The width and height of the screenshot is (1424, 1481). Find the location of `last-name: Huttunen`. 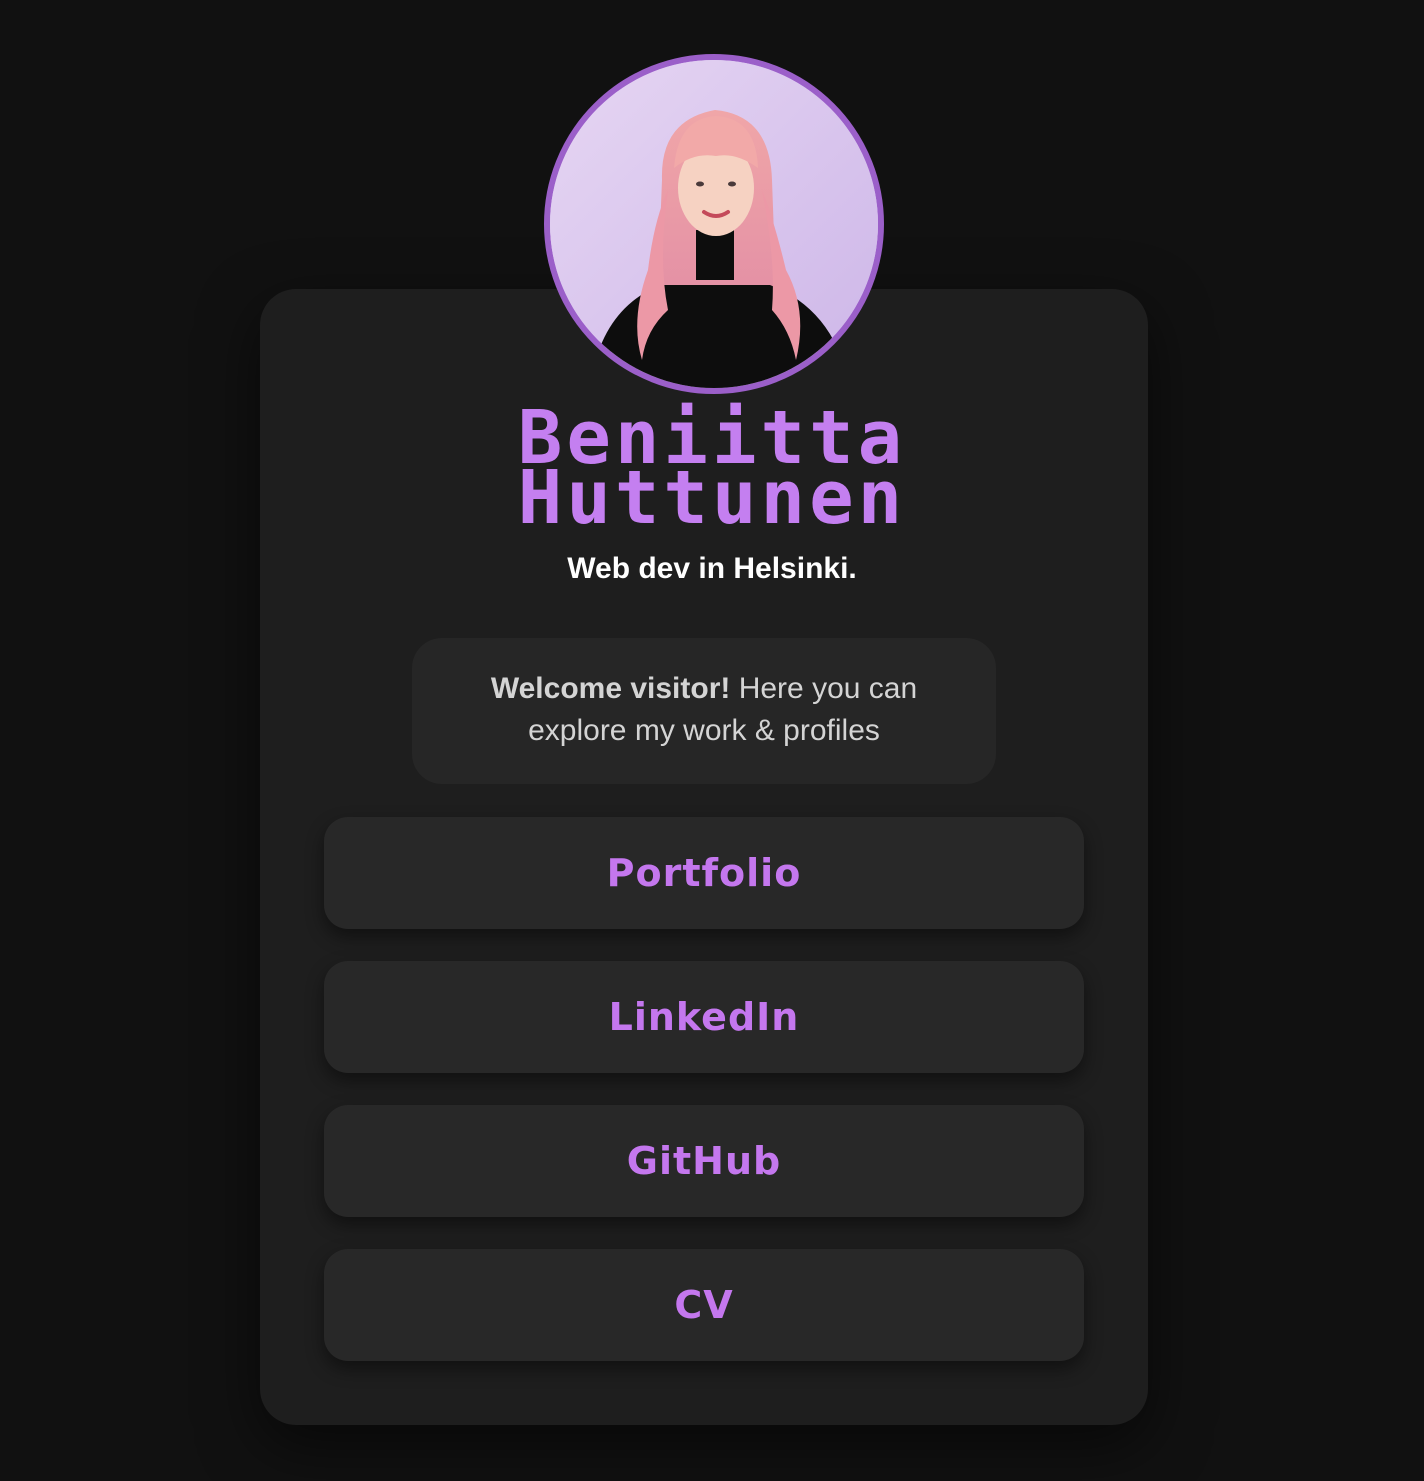

last-name: Huttunen is located at coordinates (712, 498).